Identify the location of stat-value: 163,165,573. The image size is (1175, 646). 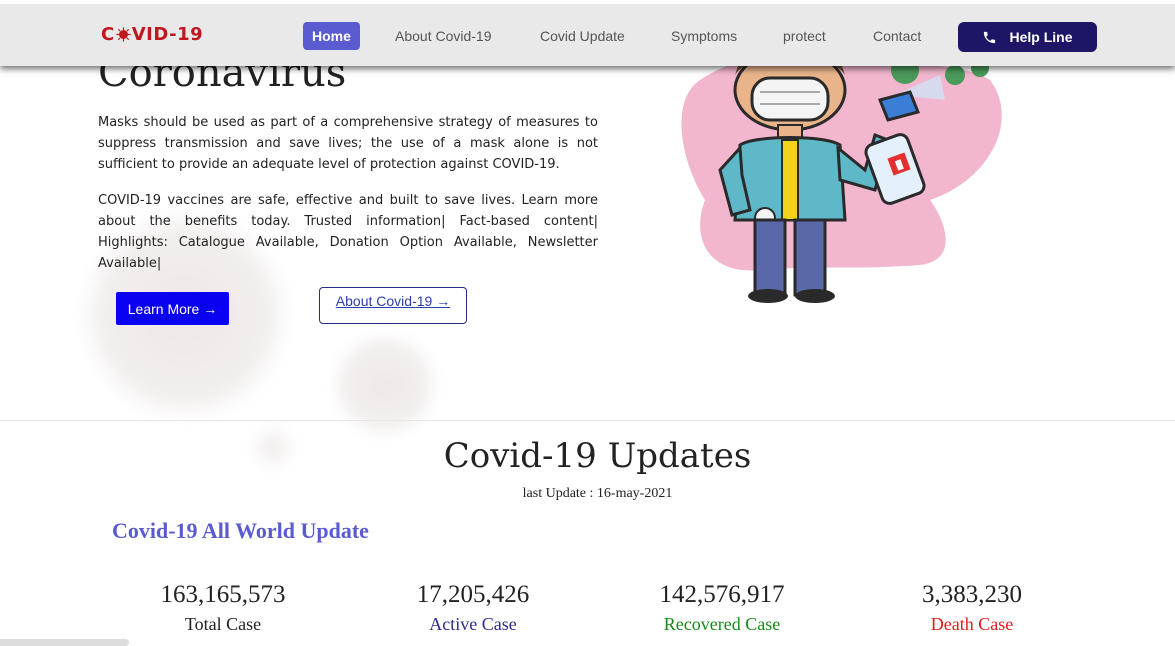
(223, 594).